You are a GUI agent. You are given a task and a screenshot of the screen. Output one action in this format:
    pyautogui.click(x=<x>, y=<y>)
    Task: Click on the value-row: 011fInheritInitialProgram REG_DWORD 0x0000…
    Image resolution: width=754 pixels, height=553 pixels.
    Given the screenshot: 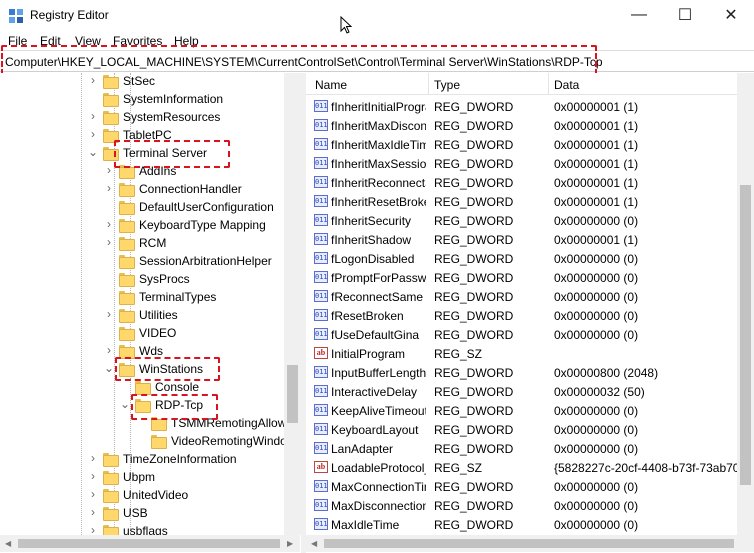 What is the action you would take?
    pyautogui.click(x=522, y=106)
    